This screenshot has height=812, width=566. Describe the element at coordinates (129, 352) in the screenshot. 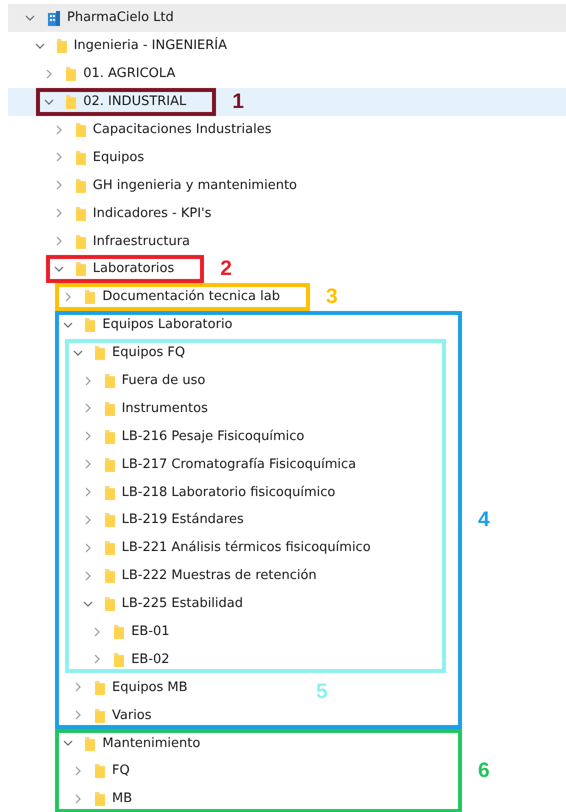

I see `tree-item: Equipos FQ` at that location.